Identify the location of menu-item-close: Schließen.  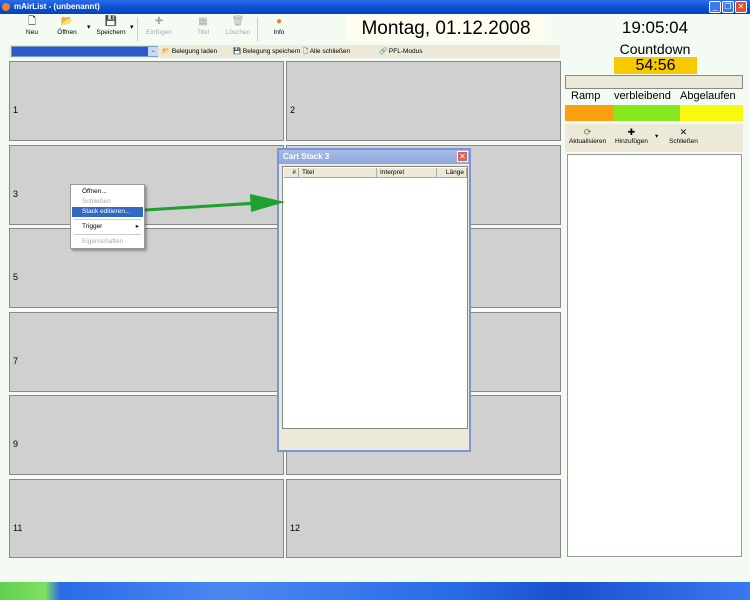
(107, 202).